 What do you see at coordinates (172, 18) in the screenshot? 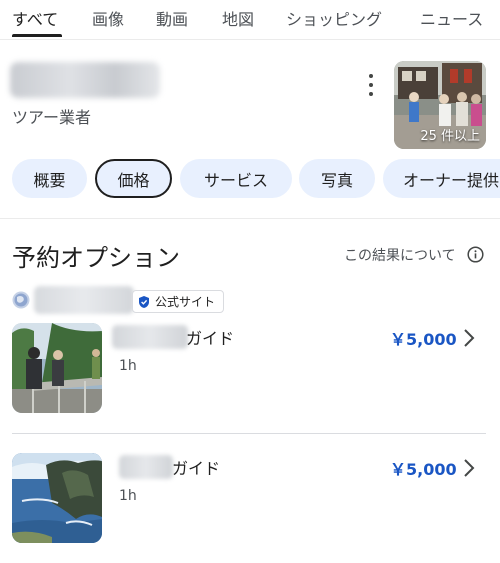
I see `tab-videos: 動画` at bounding box center [172, 18].